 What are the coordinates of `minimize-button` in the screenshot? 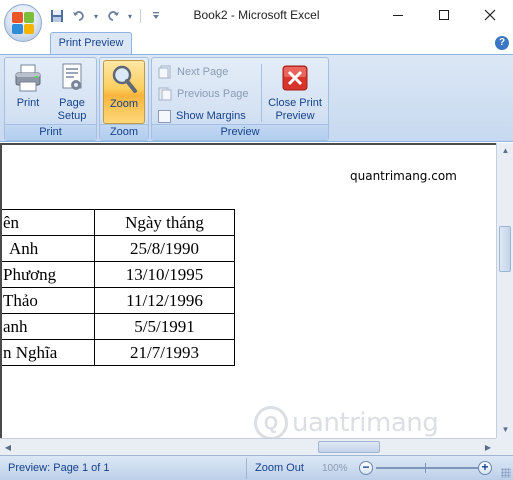 It's located at (398, 15).